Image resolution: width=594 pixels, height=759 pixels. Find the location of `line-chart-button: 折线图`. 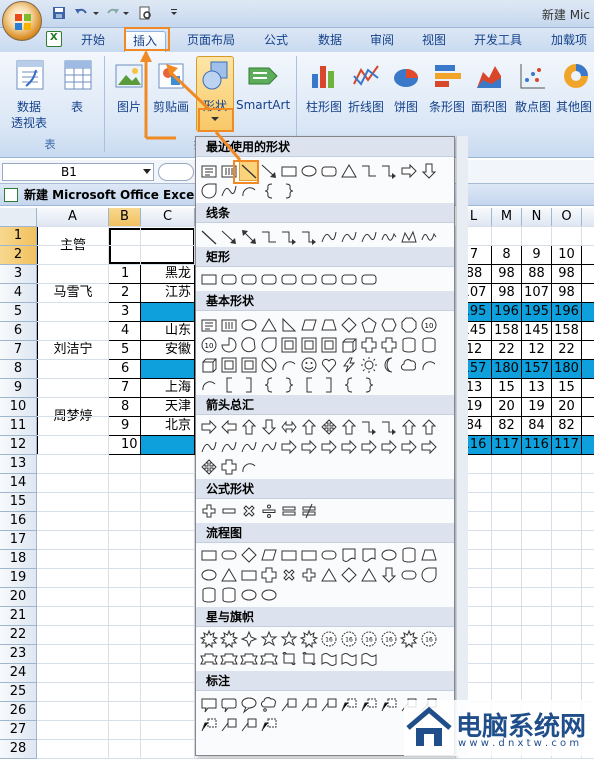

line-chart-button: 折线图 is located at coordinates (366, 94).